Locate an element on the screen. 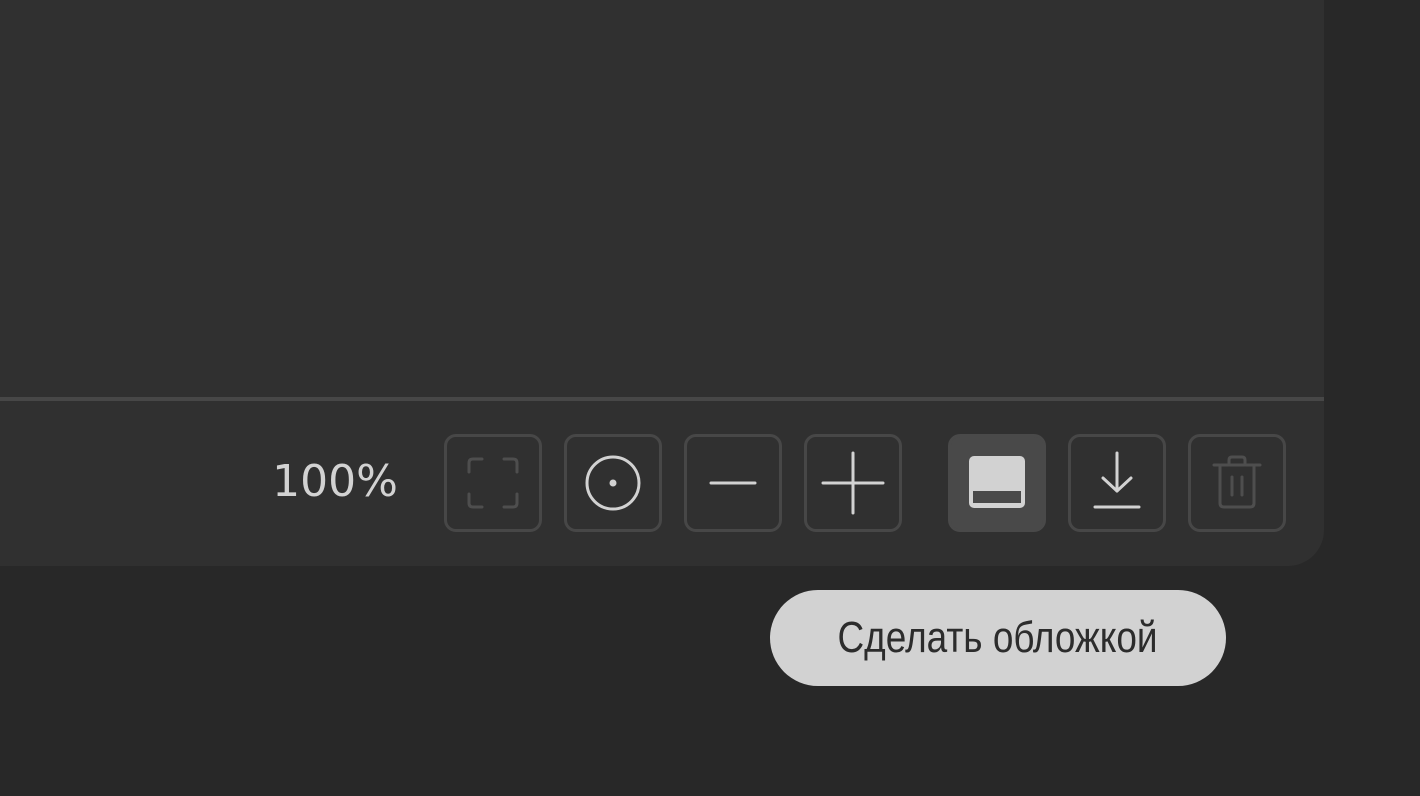 The image size is (1420, 796). delete-button is located at coordinates (1237, 483).